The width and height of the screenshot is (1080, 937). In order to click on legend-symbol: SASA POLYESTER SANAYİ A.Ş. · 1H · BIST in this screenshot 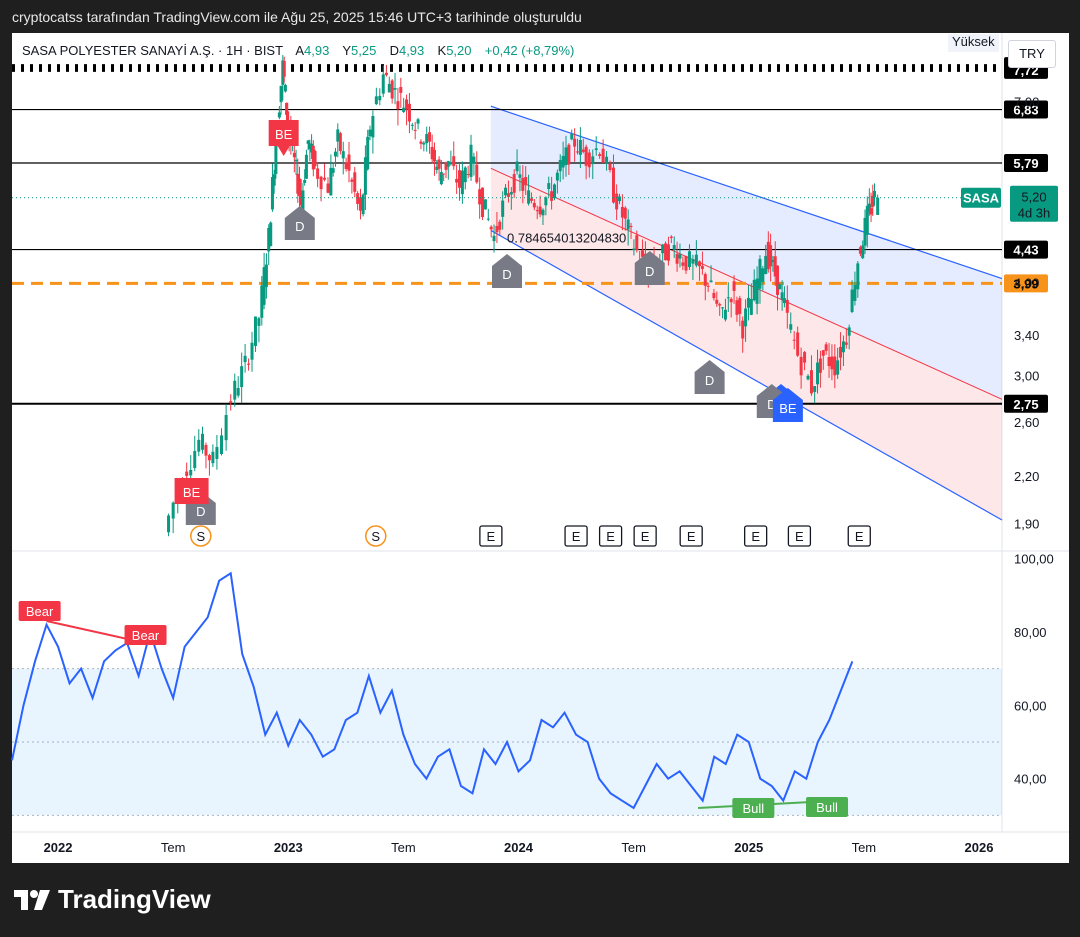, I will do `click(152, 50)`.